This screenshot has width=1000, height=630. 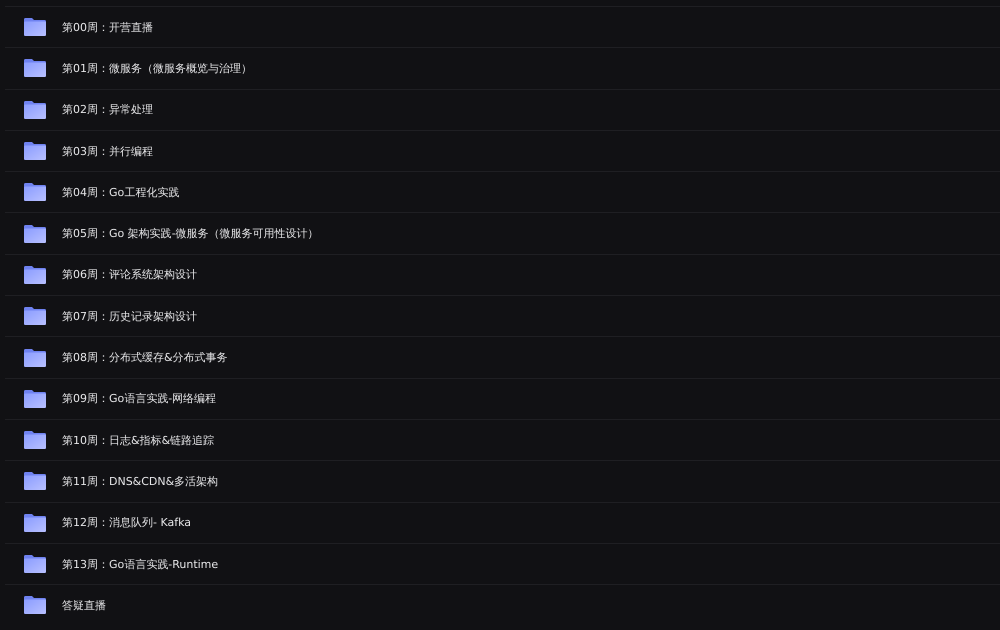 What do you see at coordinates (502, 481) in the screenshot?
I see `folder-row: 第11周：DNS&CDN&多活架构` at bounding box center [502, 481].